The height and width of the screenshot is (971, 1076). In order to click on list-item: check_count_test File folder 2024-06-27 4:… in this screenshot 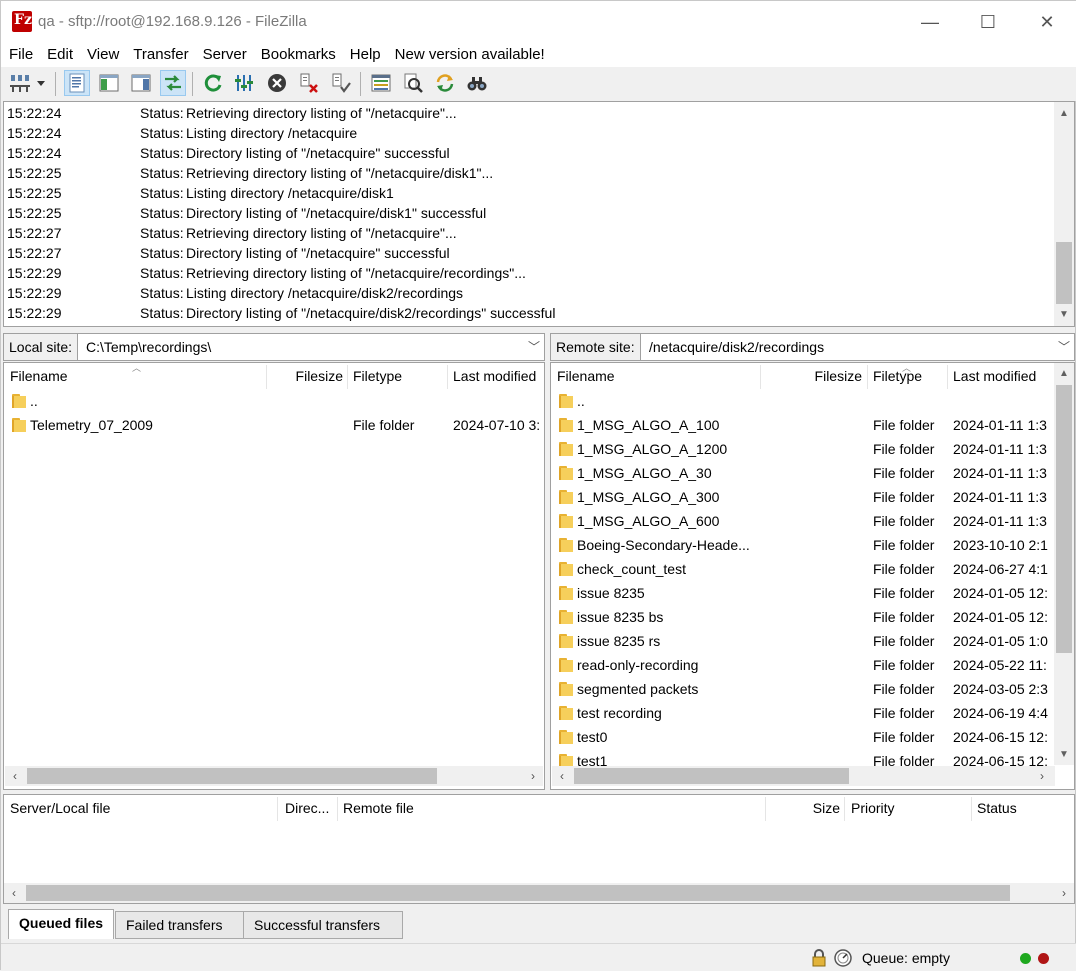, I will do `click(802, 569)`.